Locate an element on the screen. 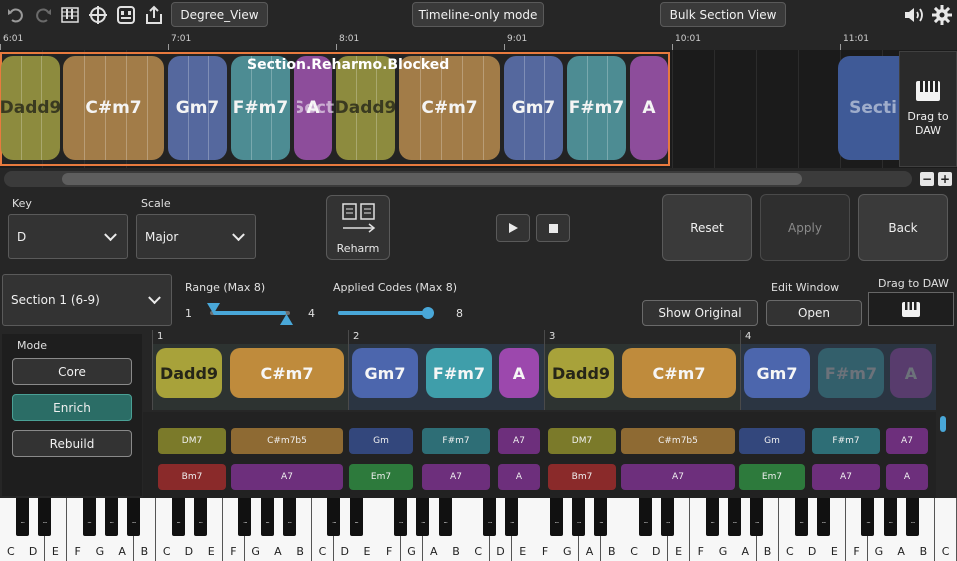 This screenshot has height=561, width=957. crosshair-icon is located at coordinates (98, 15).